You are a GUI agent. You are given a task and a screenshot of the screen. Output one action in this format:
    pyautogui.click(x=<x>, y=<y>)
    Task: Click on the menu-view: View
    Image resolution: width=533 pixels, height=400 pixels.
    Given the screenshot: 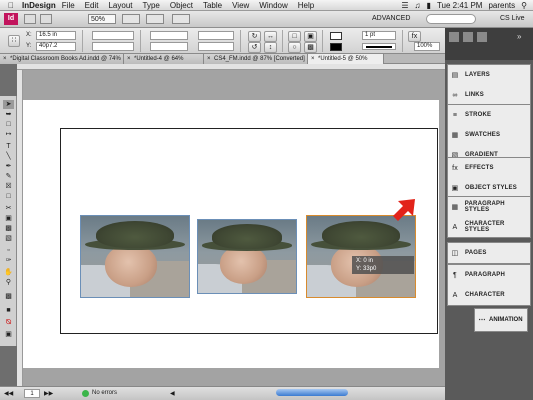 What is the action you would take?
    pyautogui.click(x=240, y=5)
    